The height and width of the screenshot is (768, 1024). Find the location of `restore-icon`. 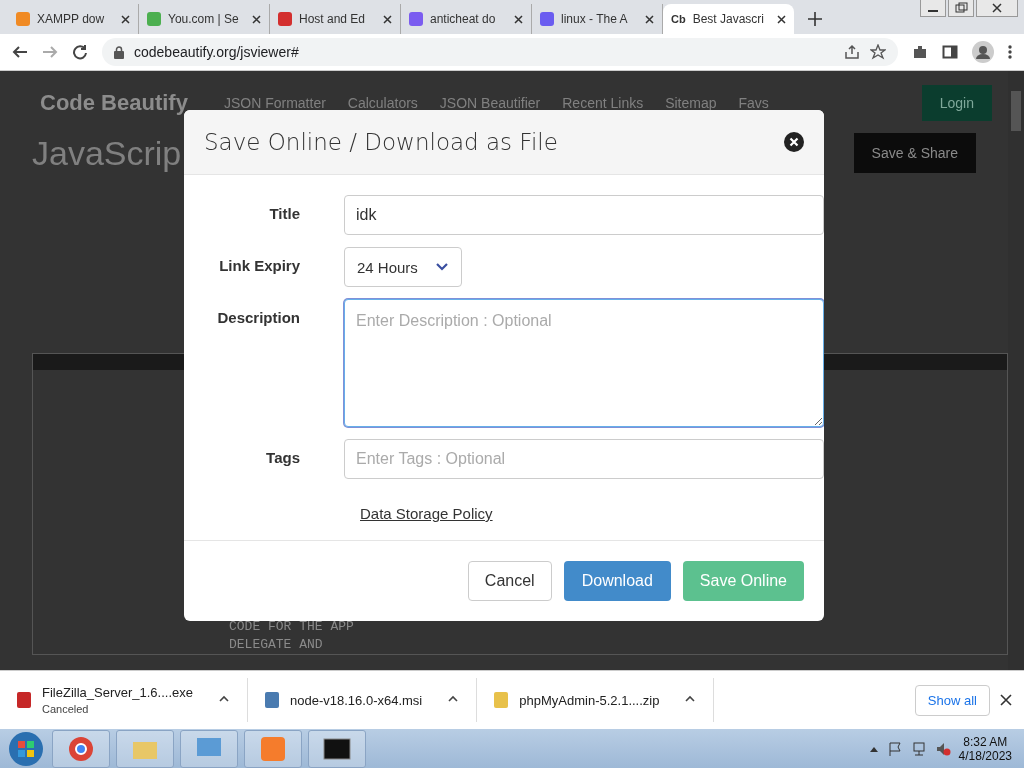

restore-icon is located at coordinates (961, 8).